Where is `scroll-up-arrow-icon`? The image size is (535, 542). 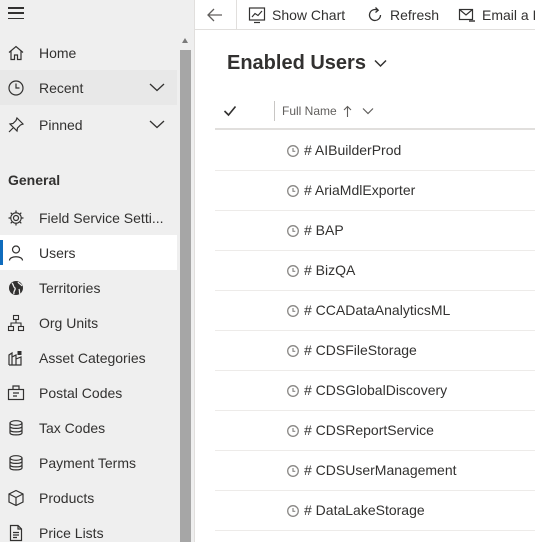
scroll-up-arrow-icon is located at coordinates (185, 40).